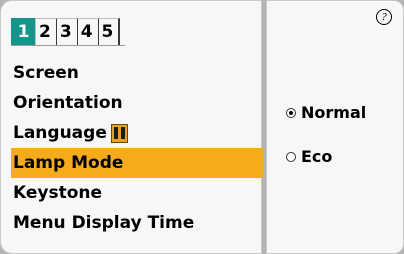  I want to click on option-label: Eco, so click(317, 156).